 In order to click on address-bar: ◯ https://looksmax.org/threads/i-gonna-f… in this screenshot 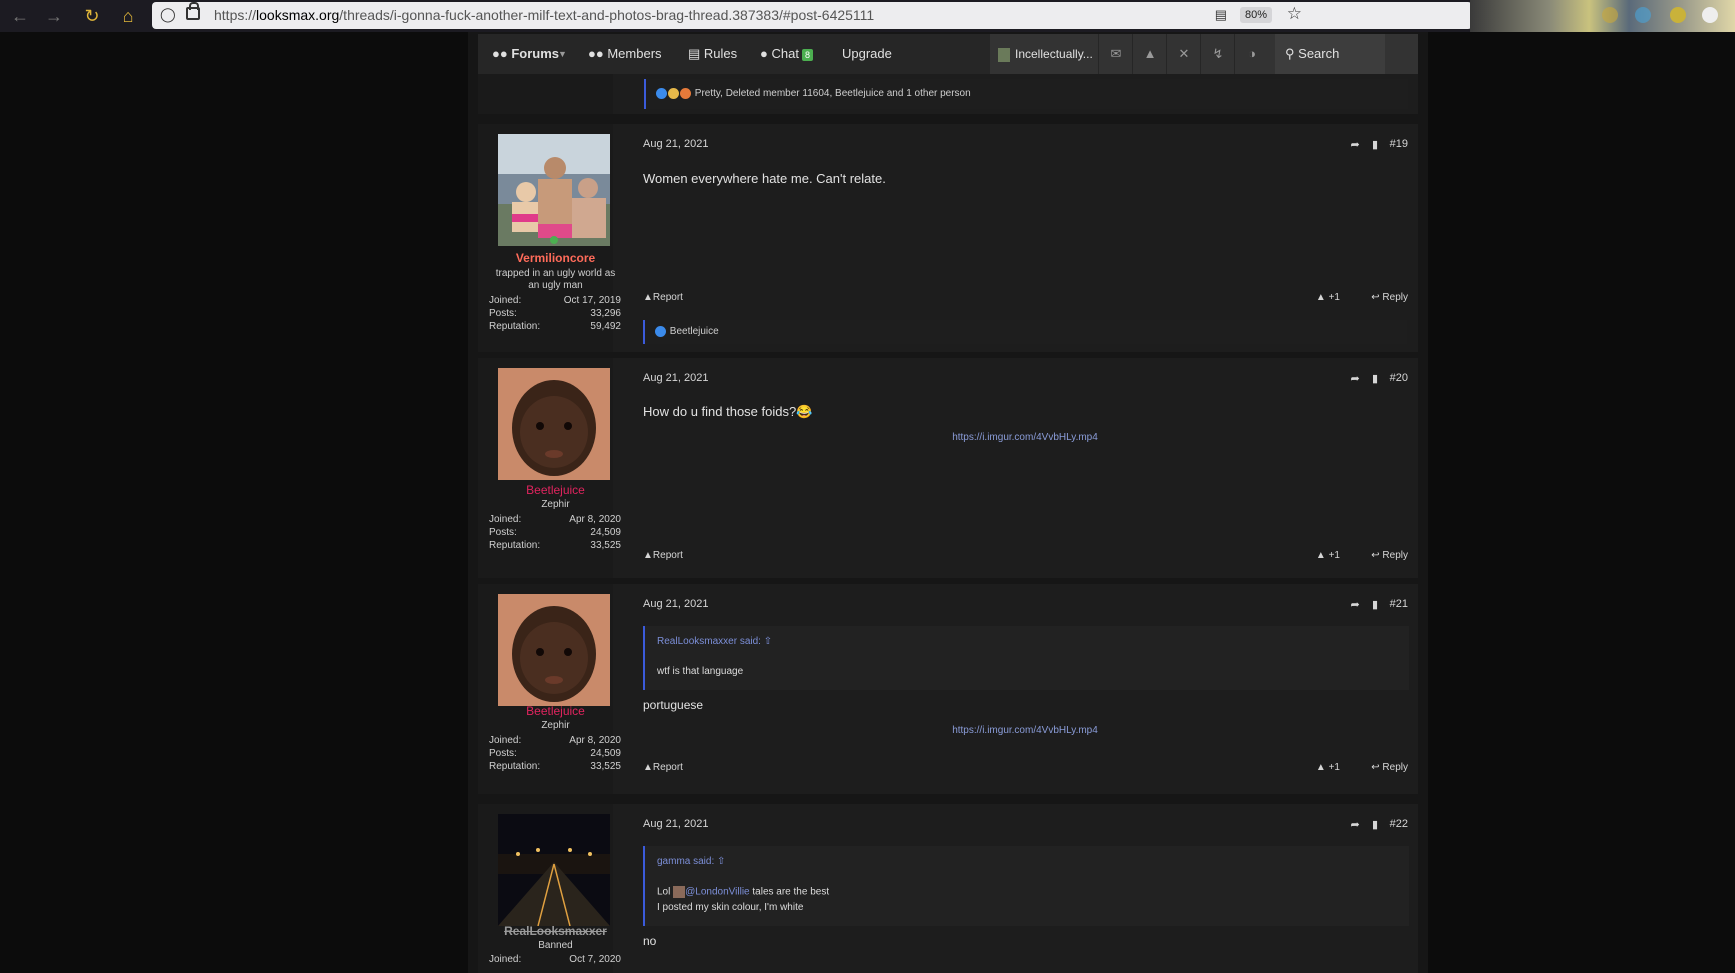, I will do `click(812, 15)`.